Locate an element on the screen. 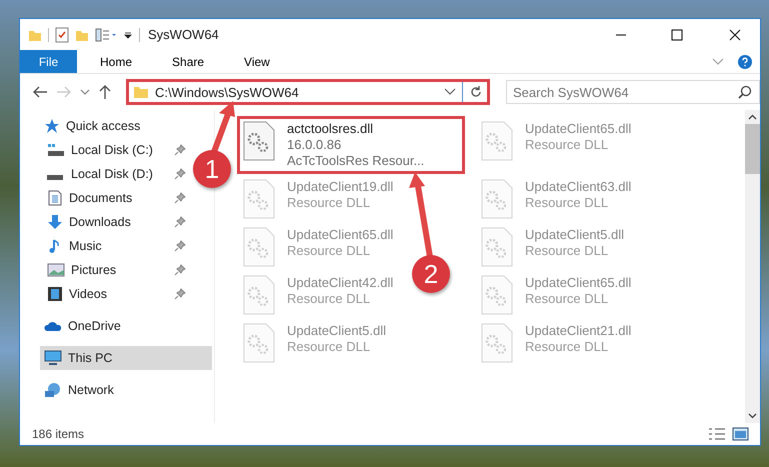  sidebar-label: Pictures is located at coordinates (93, 270).